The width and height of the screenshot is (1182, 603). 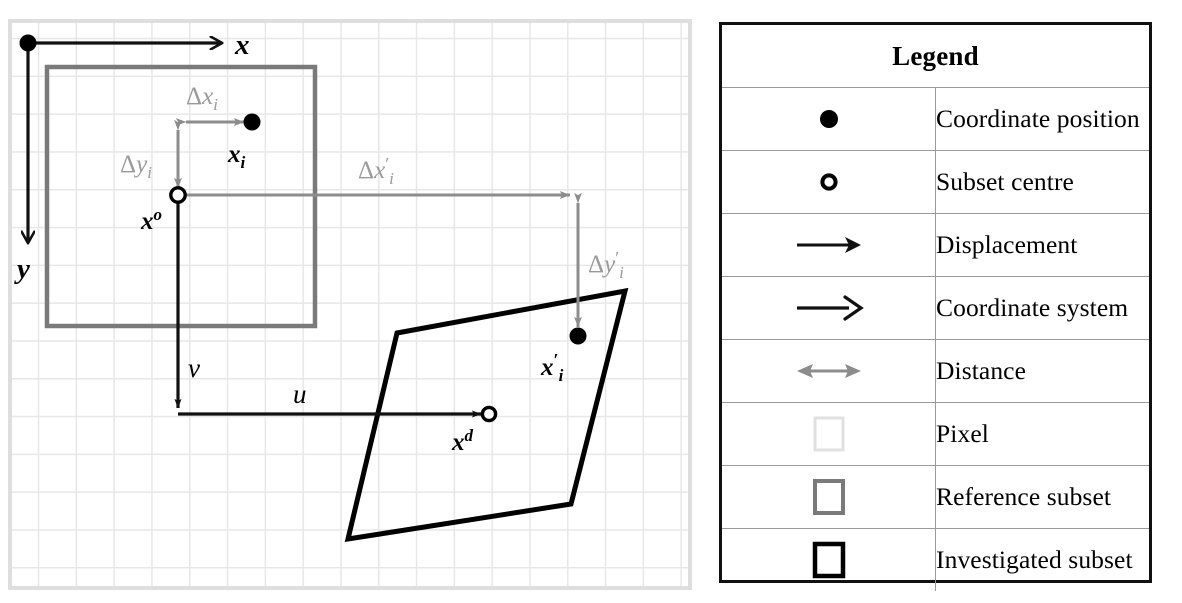 I want to click on legend-title: Legend, so click(x=935, y=56).